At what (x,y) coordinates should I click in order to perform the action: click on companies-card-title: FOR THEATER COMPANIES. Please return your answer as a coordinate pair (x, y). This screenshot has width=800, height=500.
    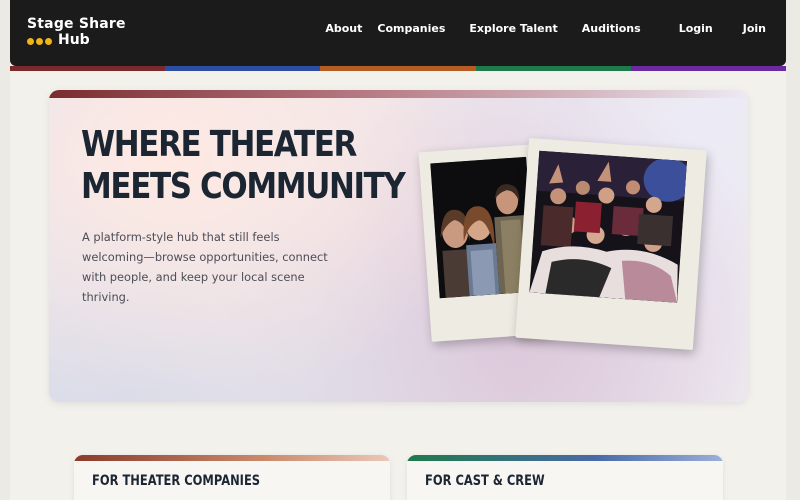
    Looking at the image, I should click on (176, 481).